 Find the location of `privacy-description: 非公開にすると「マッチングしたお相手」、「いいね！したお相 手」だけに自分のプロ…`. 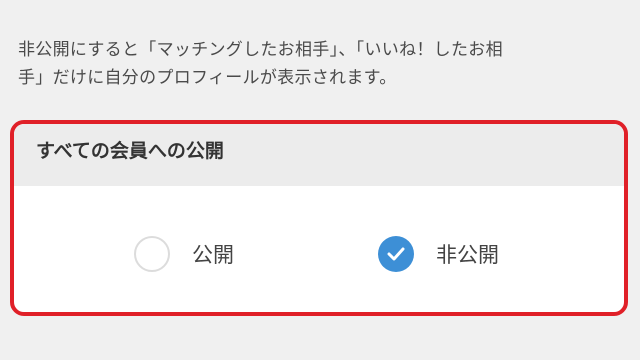

privacy-description: 非公開にすると「マッチングしたお相手」、「いいね！したお相 手」だけに自分のプロ… is located at coordinates (318, 64).